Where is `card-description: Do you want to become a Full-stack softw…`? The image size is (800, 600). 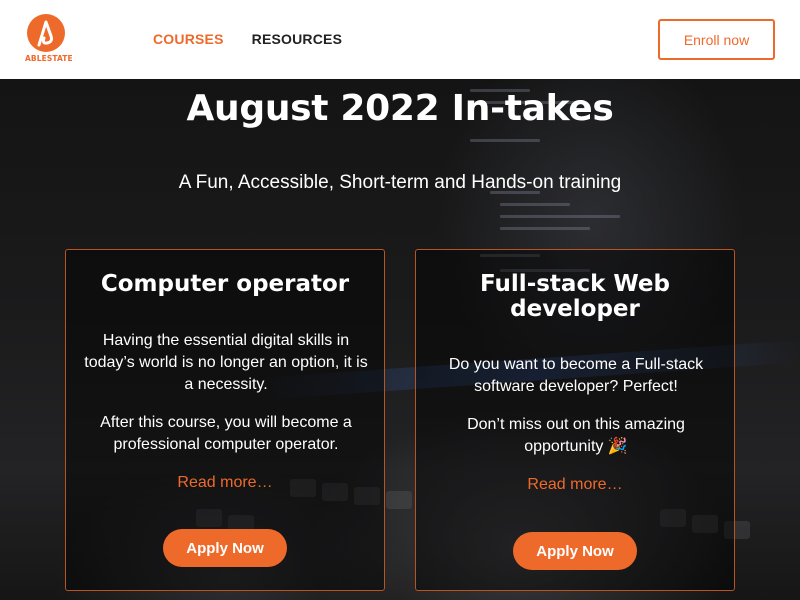 card-description: Do you want to become a Full-stack softw… is located at coordinates (576, 375).